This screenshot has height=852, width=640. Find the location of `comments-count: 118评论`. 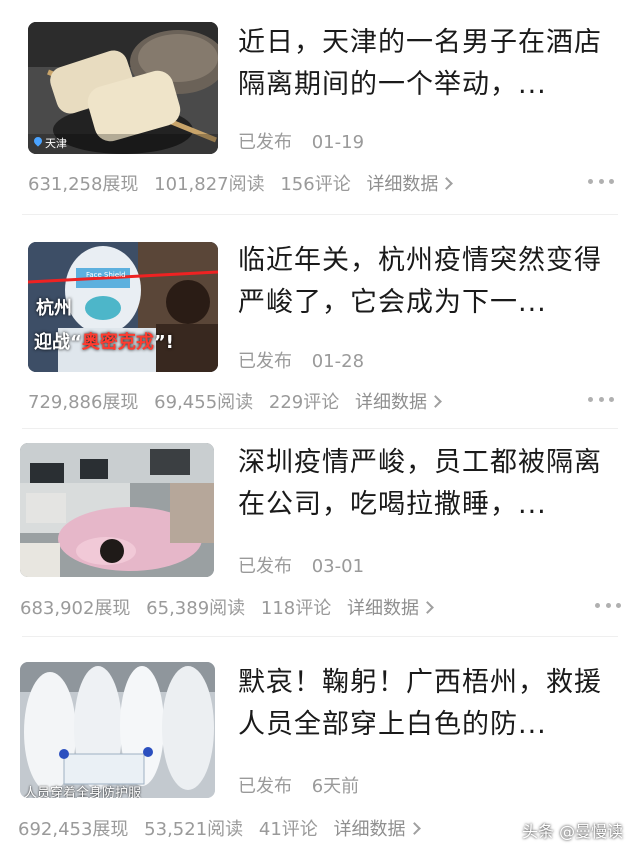

comments-count: 118评论 is located at coordinates (296, 608).